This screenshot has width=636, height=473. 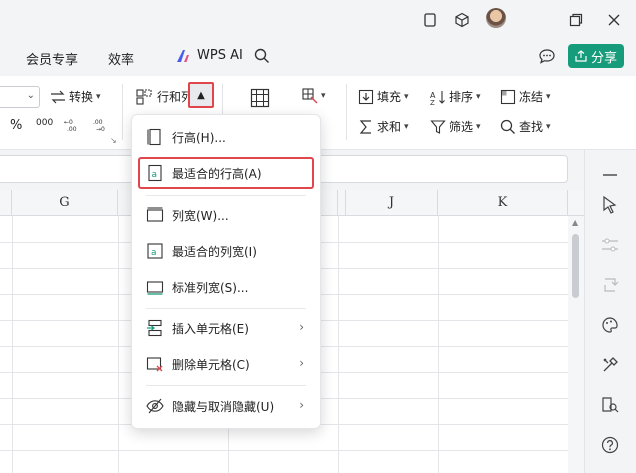 I want to click on row-column-dropdown-button: ▲, so click(x=201, y=95).